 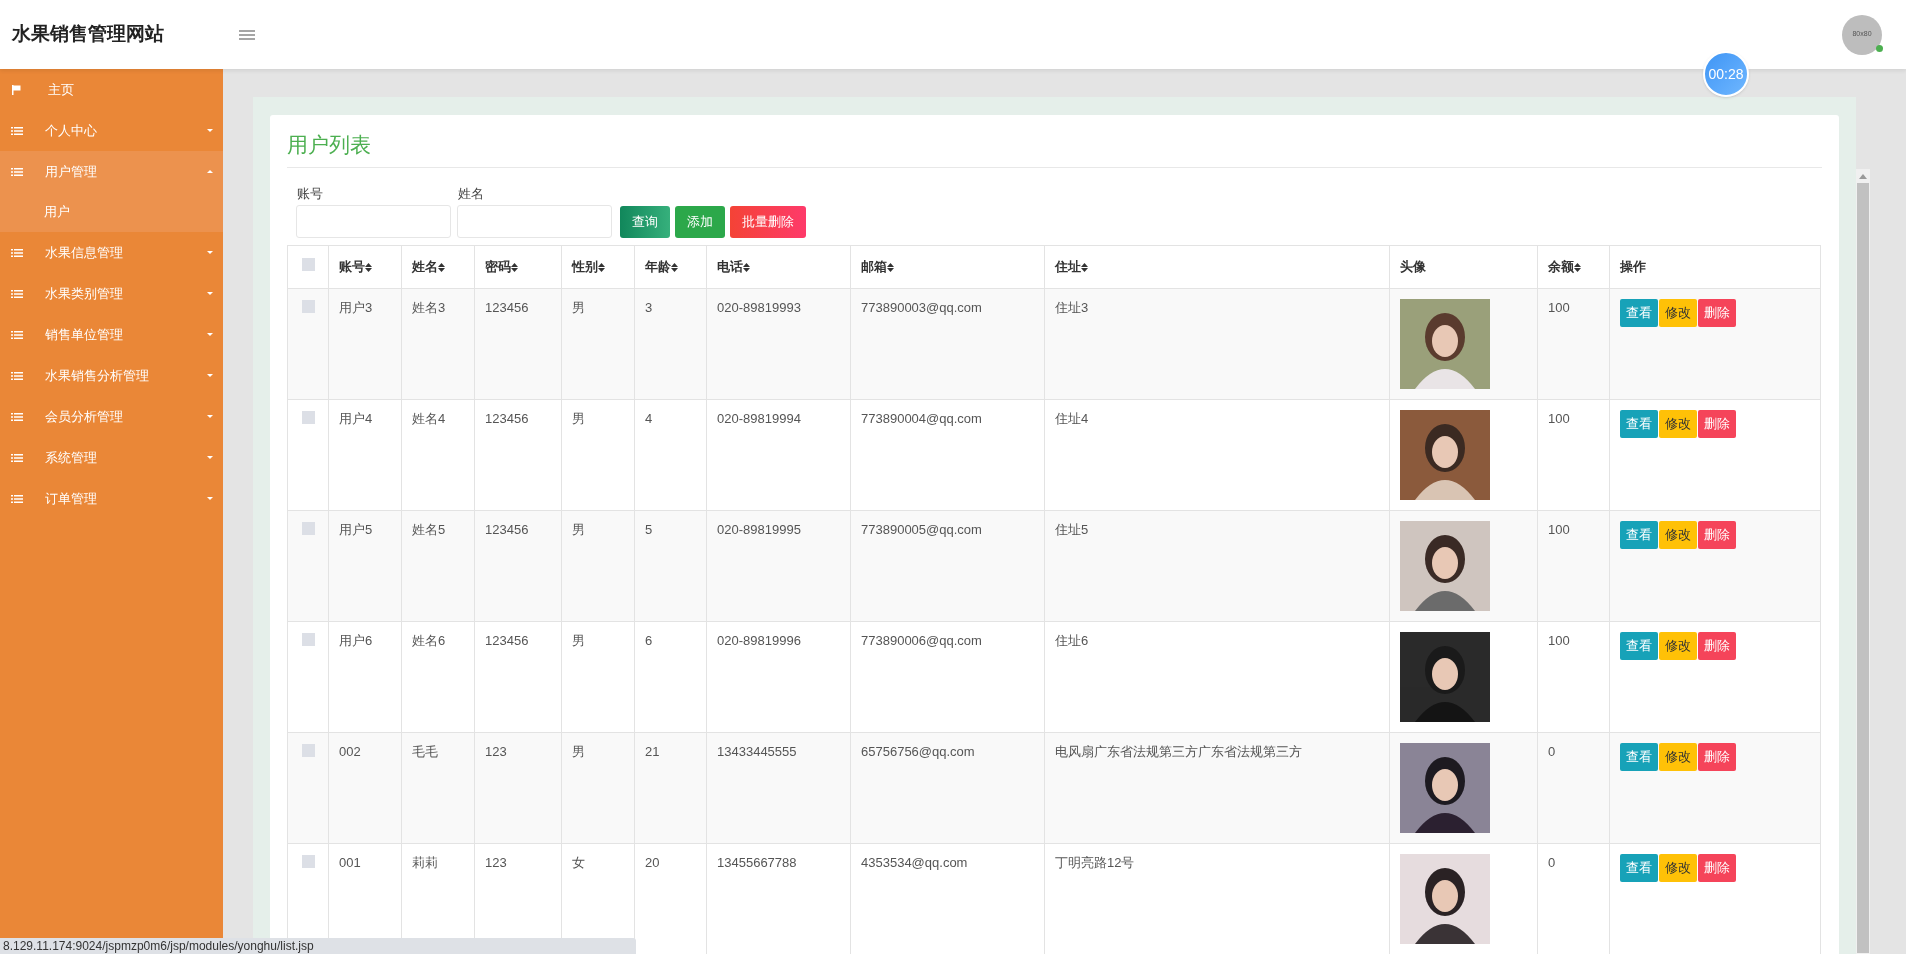 I want to click on table-cell: 123, so click(x=496, y=862).